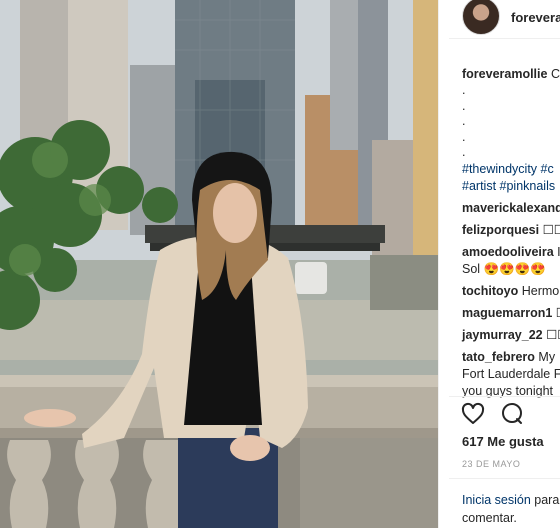  What do you see at coordinates (498, 357) in the screenshot?
I see `comment-username: tato_febrero` at bounding box center [498, 357].